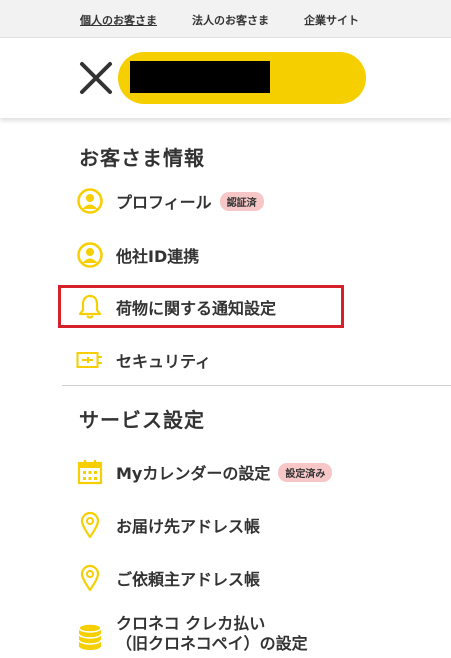  I want to click on configured-badge: 設定済み, so click(305, 472).